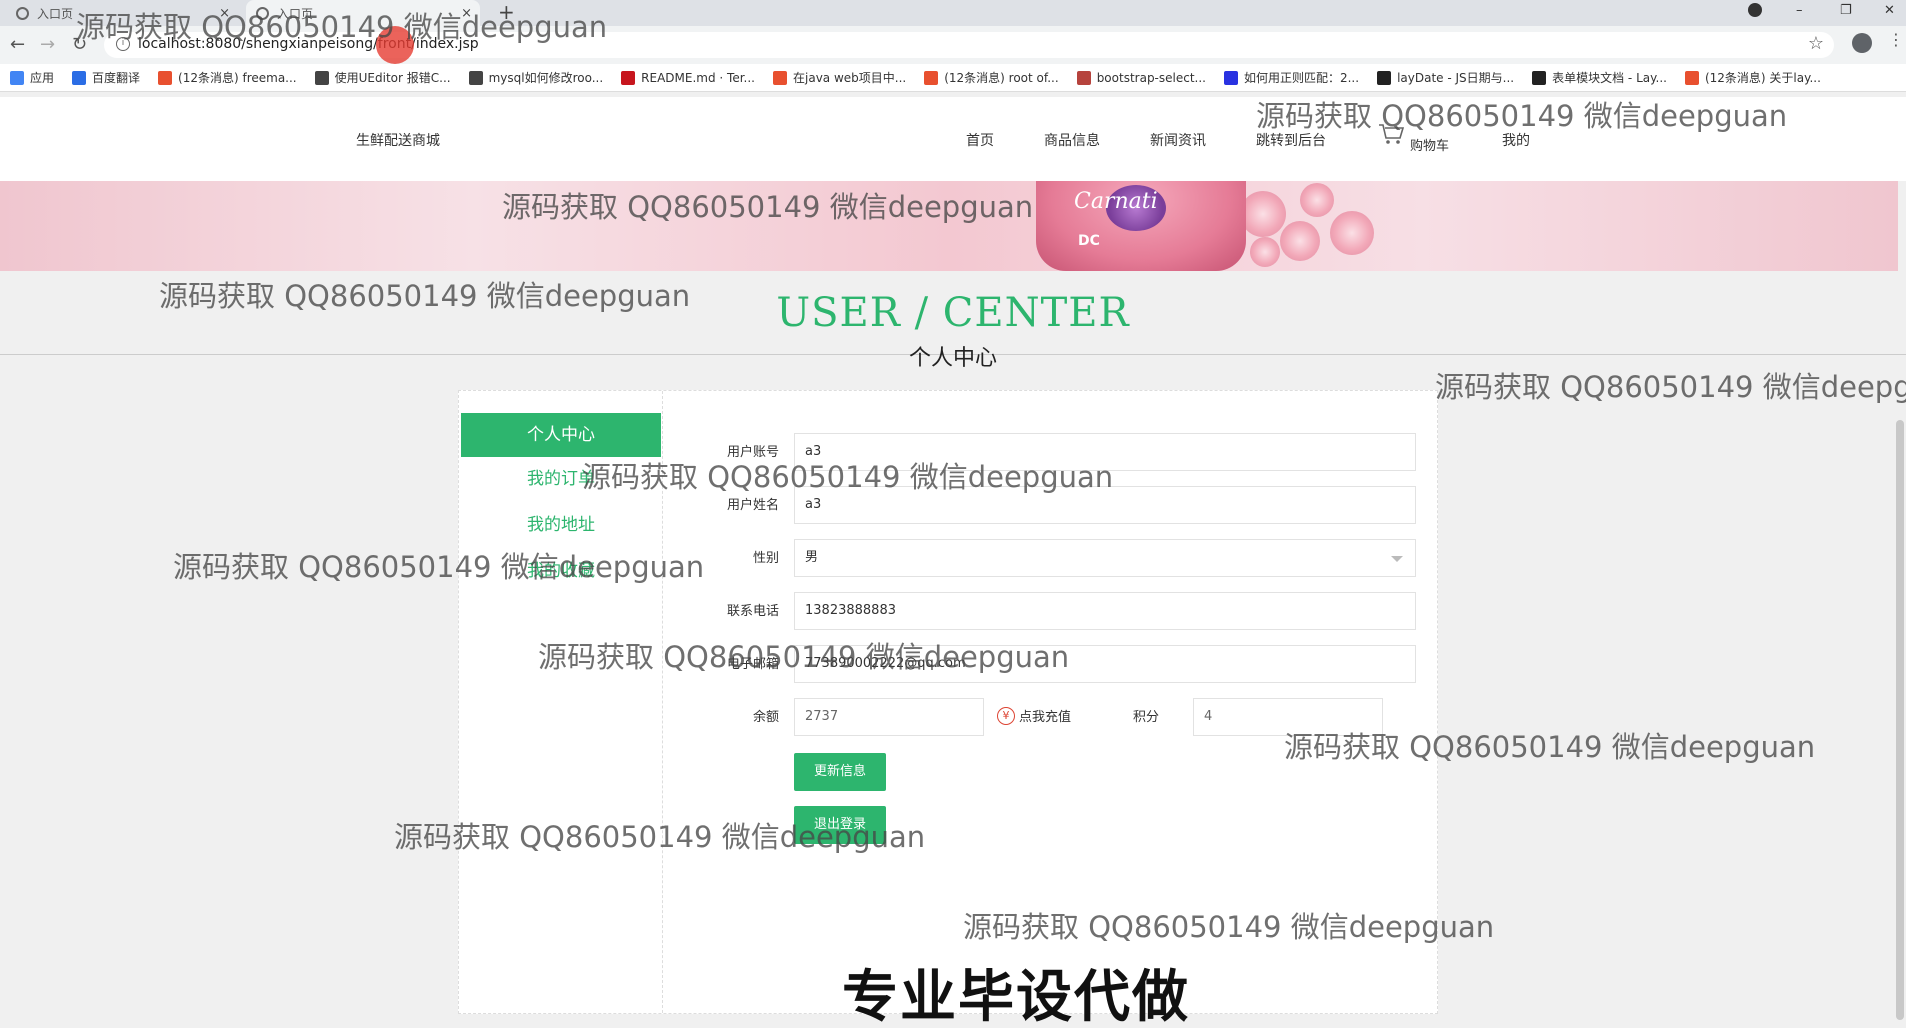 Image resolution: width=1906 pixels, height=1028 pixels. I want to click on balance-label: 余额, so click(765, 717).